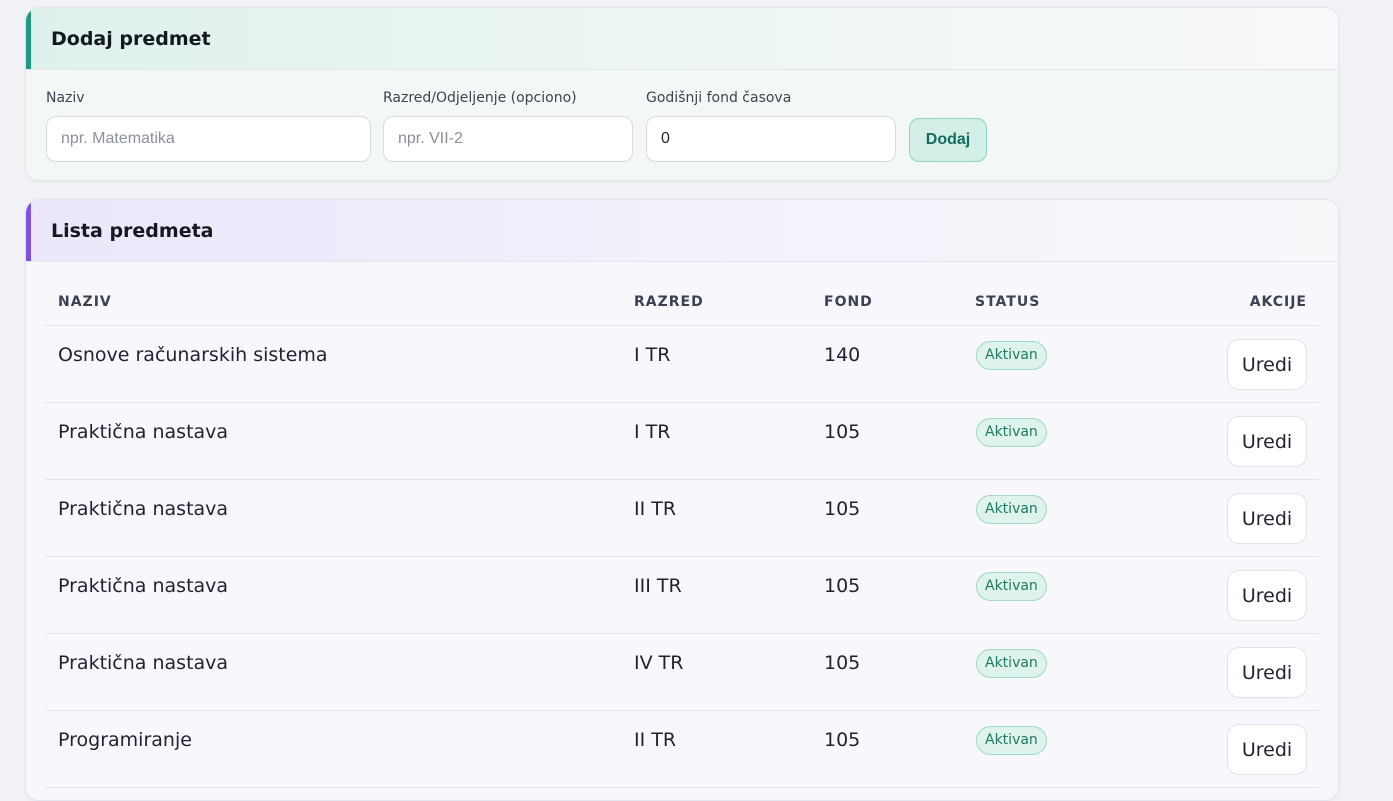 The width and height of the screenshot is (1393, 801). What do you see at coordinates (682, 749) in the screenshot?
I see `table-row: Programiranje II TR 105 Aktivan Uredi` at bounding box center [682, 749].